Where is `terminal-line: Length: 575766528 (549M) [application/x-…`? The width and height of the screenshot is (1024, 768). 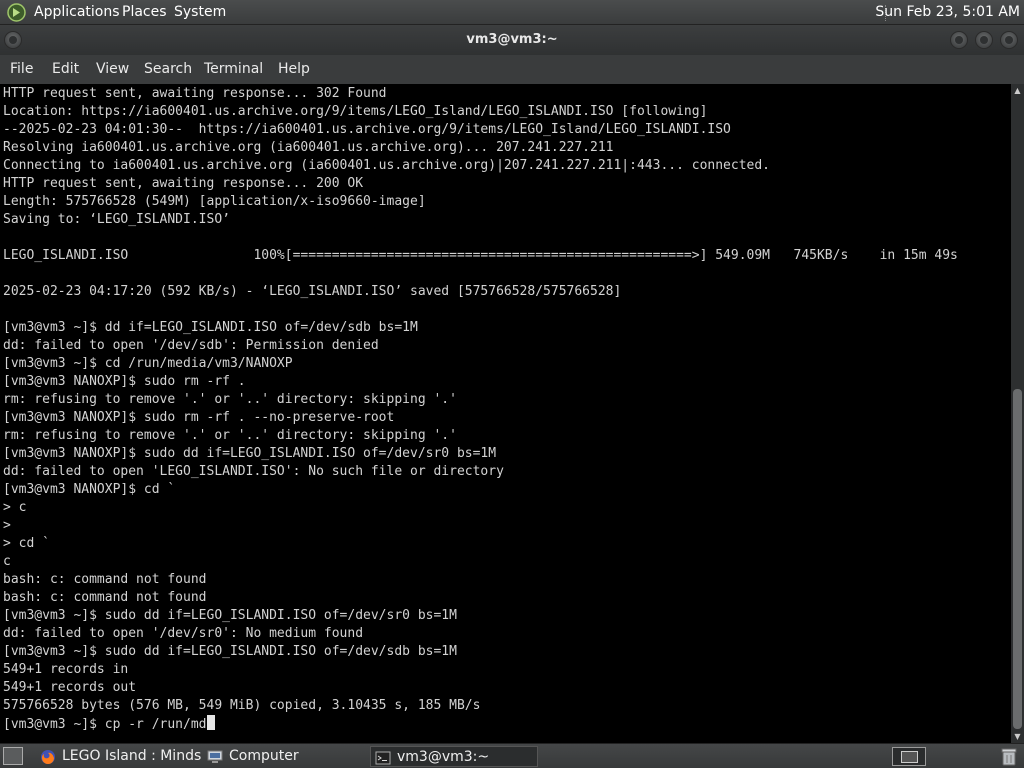 terminal-line: Length: 575766528 (549M) [application/x-… is located at coordinates (214, 201).